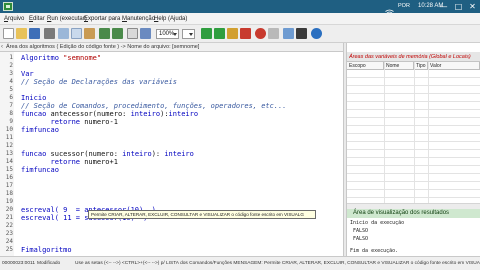  Describe the element at coordinates (82, 58) in the screenshot. I see `code-token: "semnome"` at that location.